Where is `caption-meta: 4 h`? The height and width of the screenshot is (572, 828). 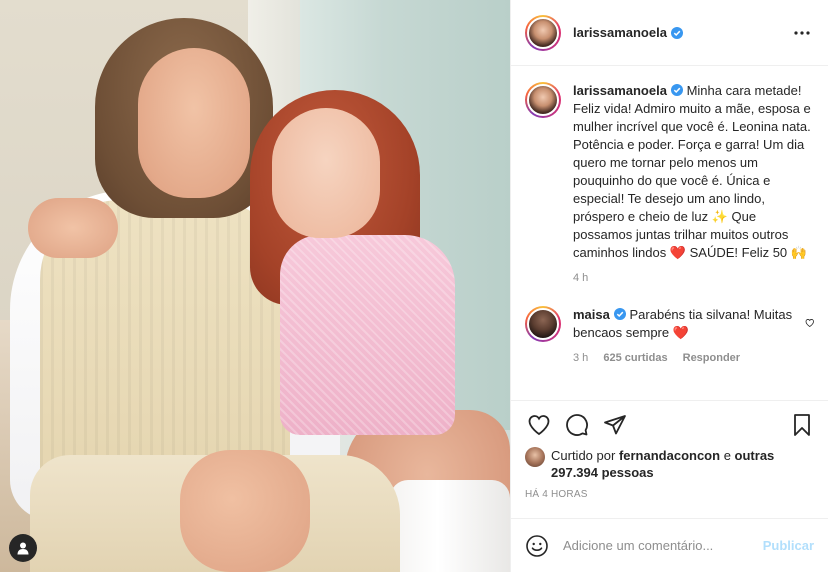 caption-meta: 4 h is located at coordinates (693, 278).